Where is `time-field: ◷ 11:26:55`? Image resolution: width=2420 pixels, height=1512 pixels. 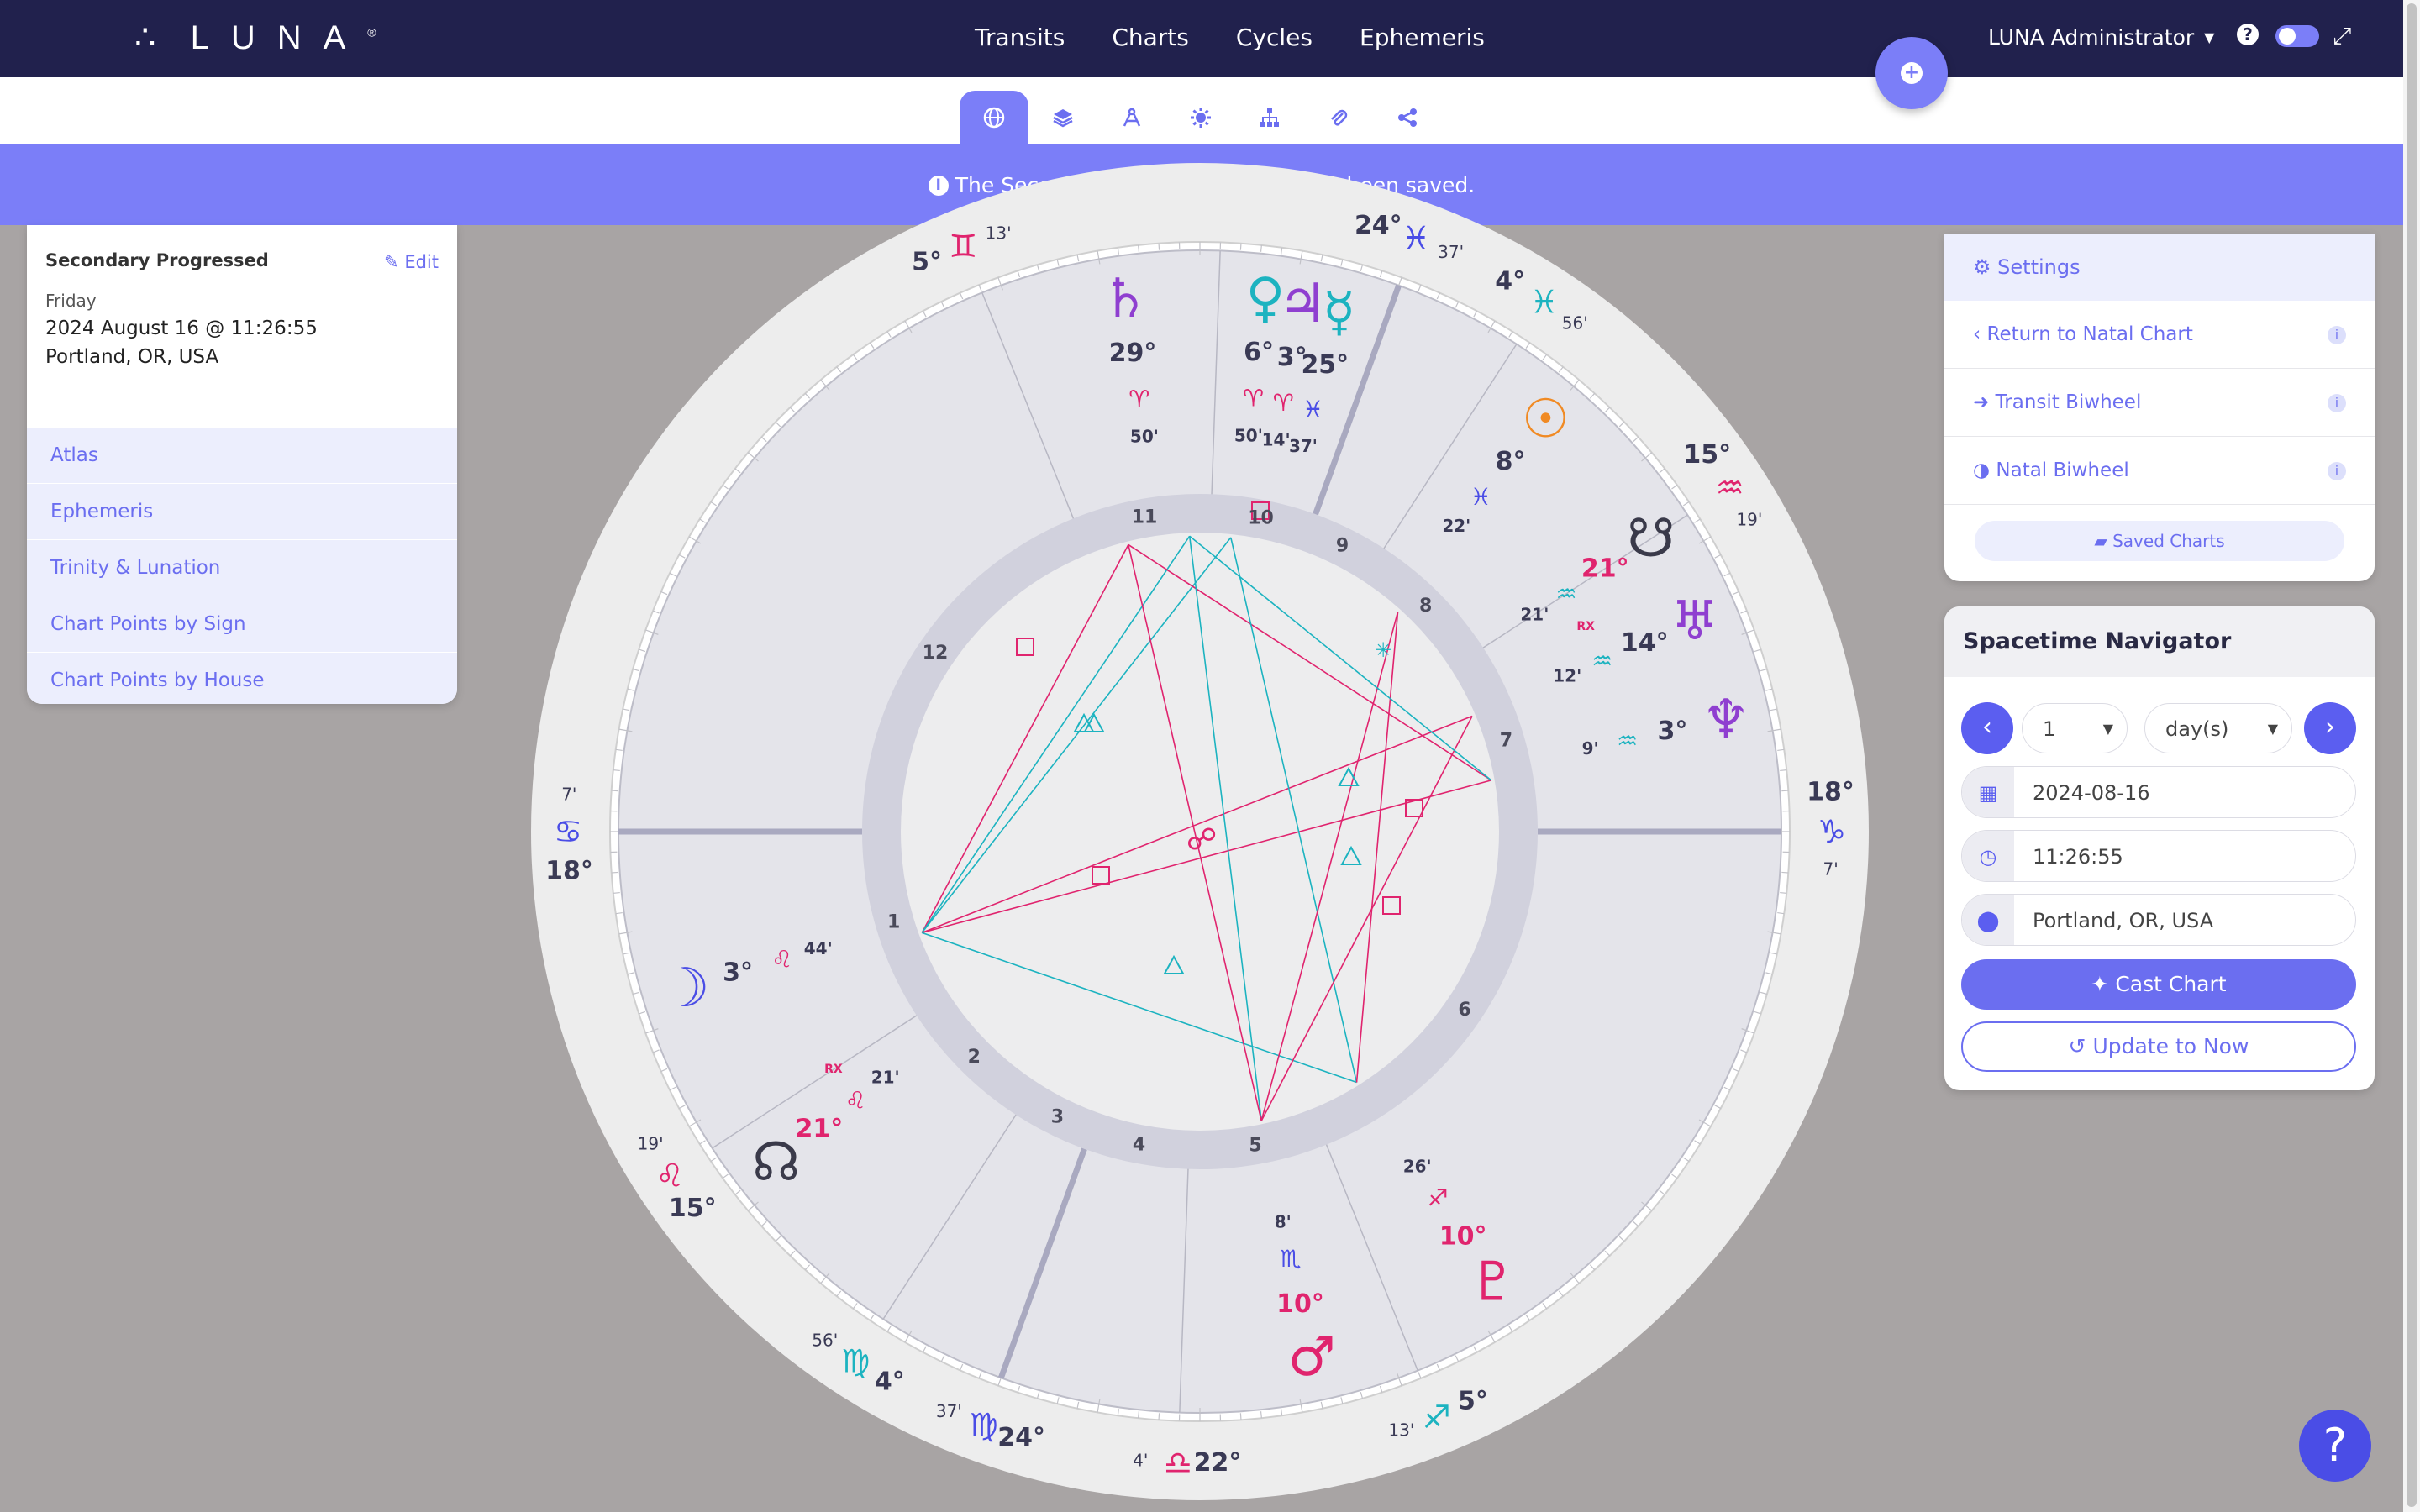 time-field: ◷ 11:26:55 is located at coordinates (2158, 856).